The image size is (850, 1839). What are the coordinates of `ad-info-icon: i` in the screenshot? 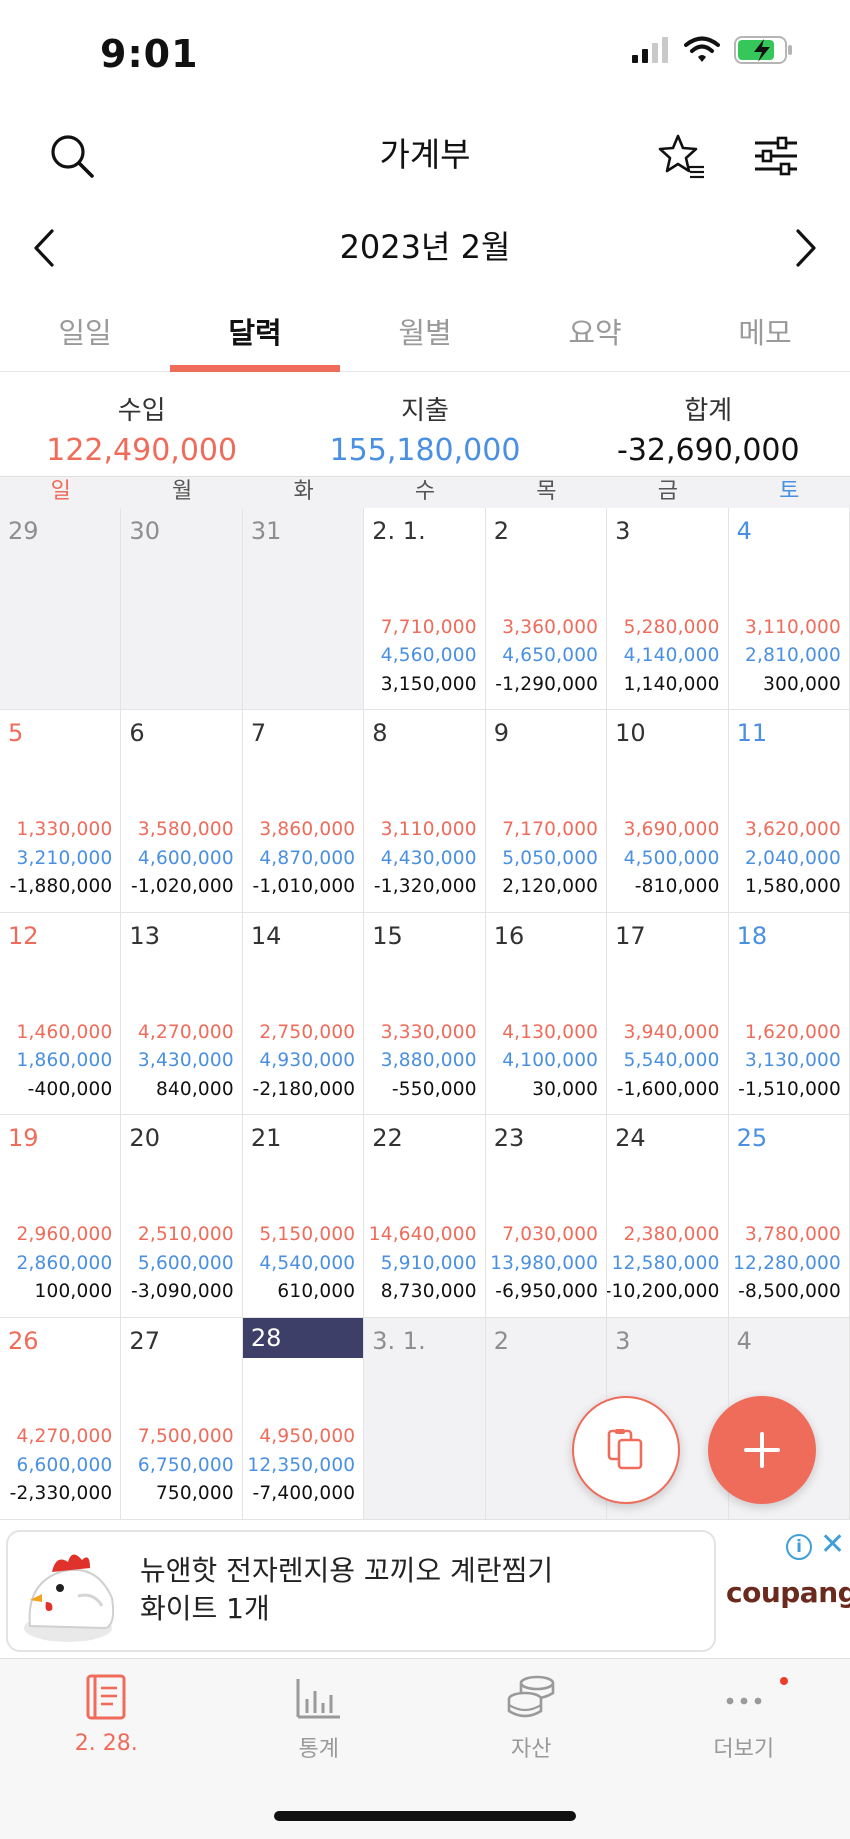 It's located at (799, 1547).